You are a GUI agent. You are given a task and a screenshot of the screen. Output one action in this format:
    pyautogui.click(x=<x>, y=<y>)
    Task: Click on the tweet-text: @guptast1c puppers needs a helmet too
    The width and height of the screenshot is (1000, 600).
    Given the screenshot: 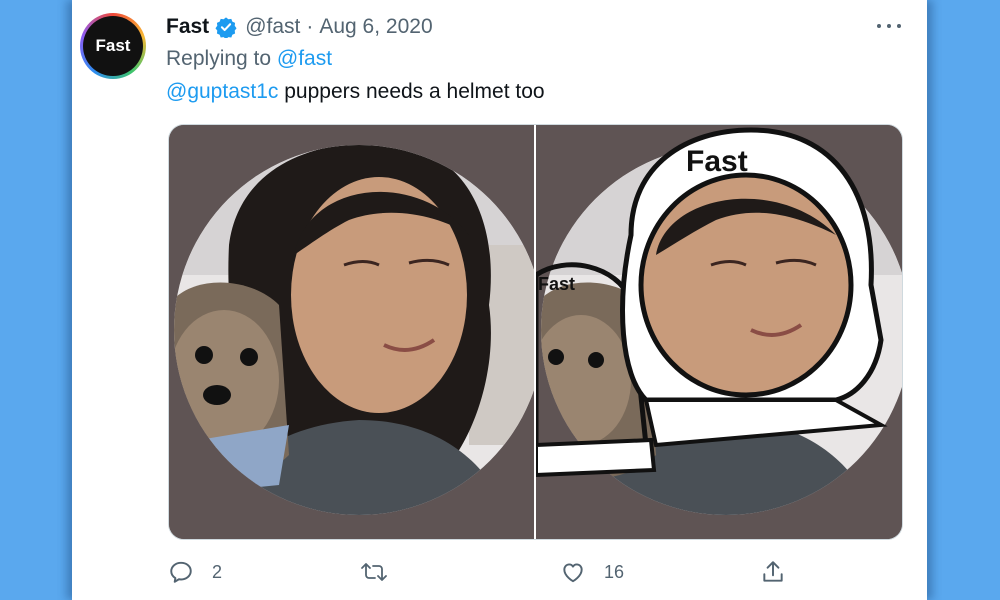 What is the action you would take?
    pyautogui.click(x=355, y=92)
    